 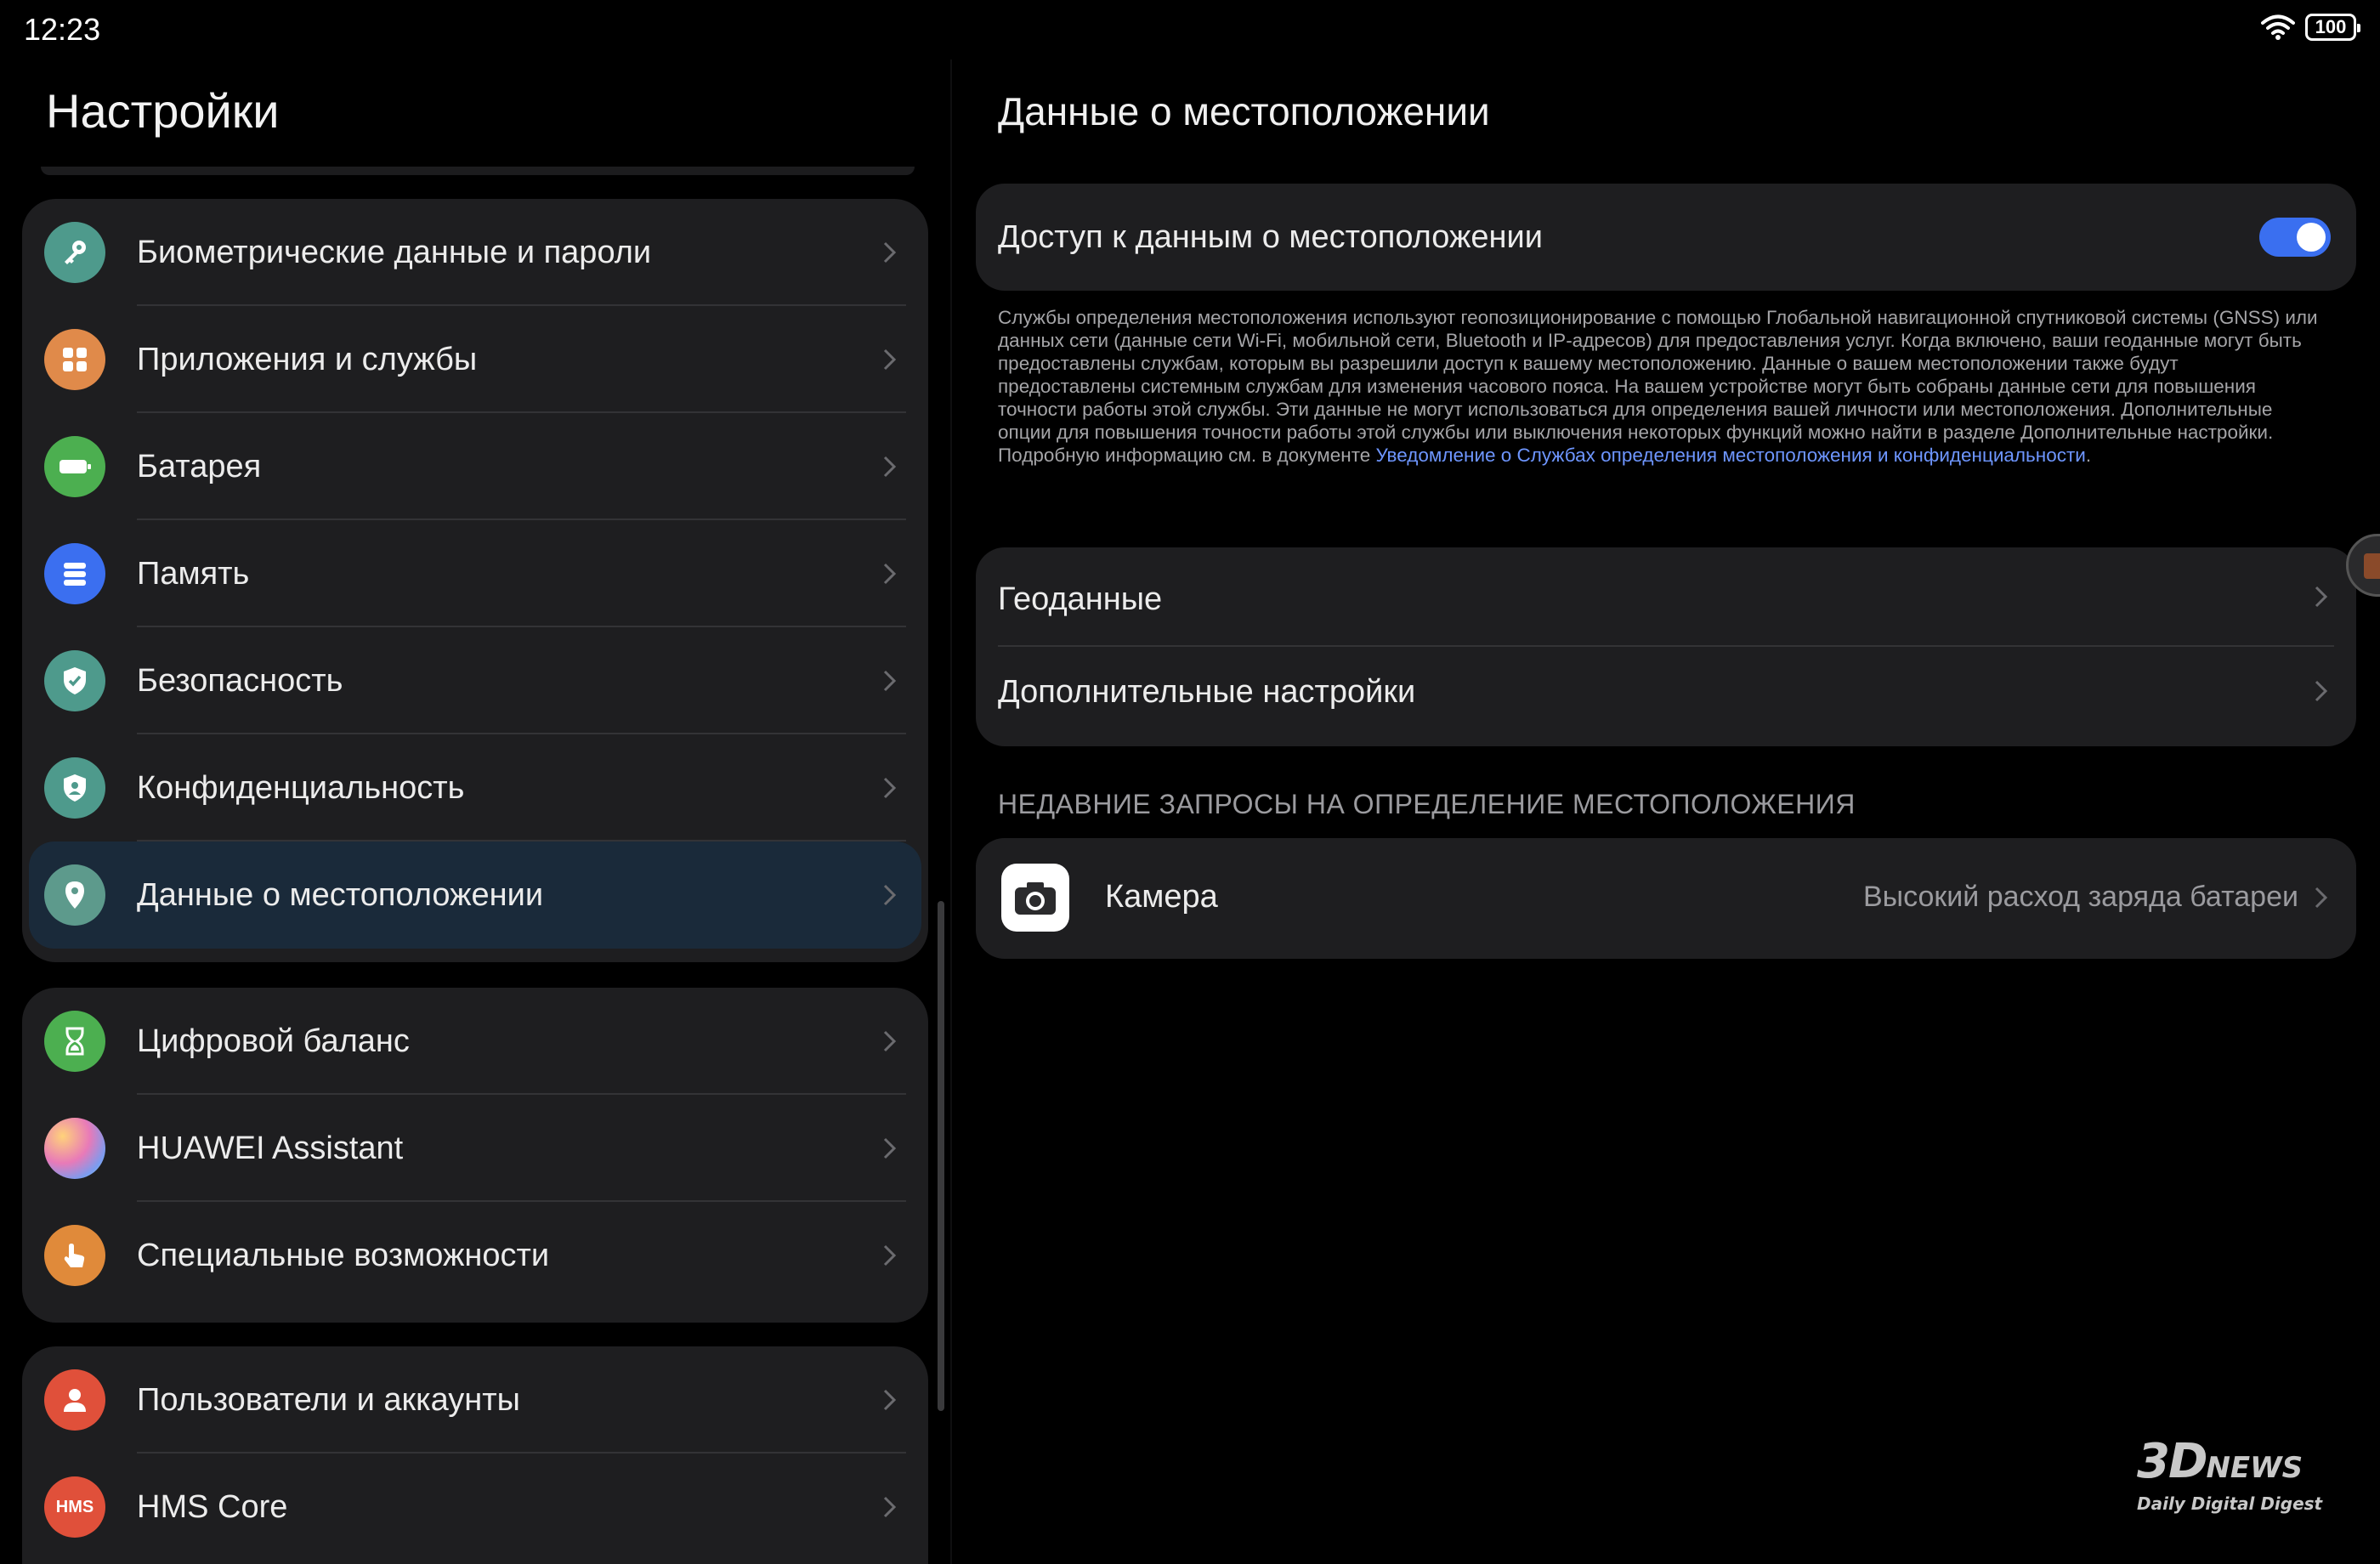 What do you see at coordinates (2080, 897) in the screenshot?
I see `recent-app-status: Высокий расход заряда батареи` at bounding box center [2080, 897].